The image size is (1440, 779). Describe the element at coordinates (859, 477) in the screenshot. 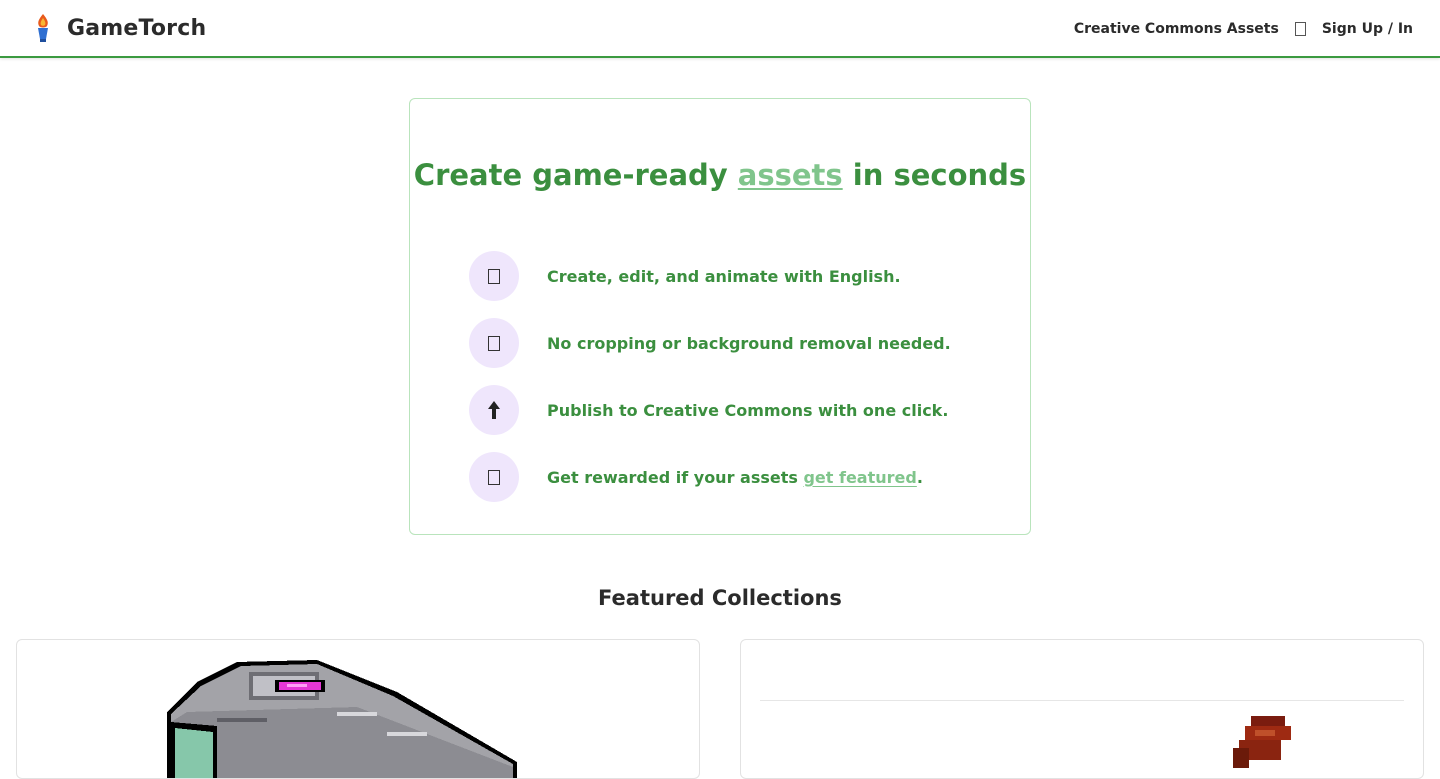

I see `get-featured-link: get featured` at that location.